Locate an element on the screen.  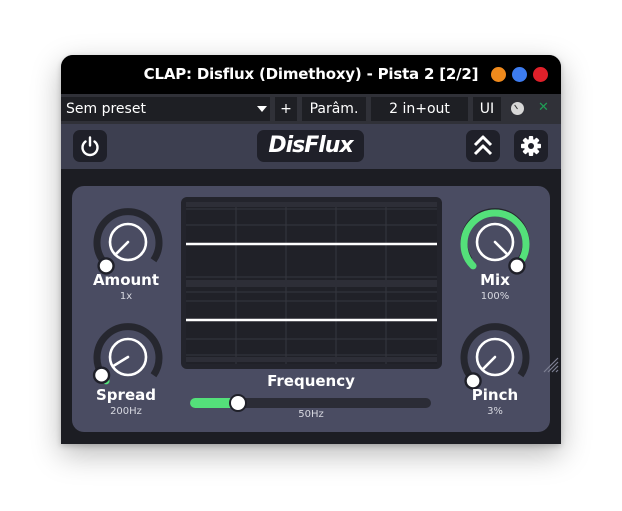
close-ui-icon: ✕ is located at coordinates (544, 108).